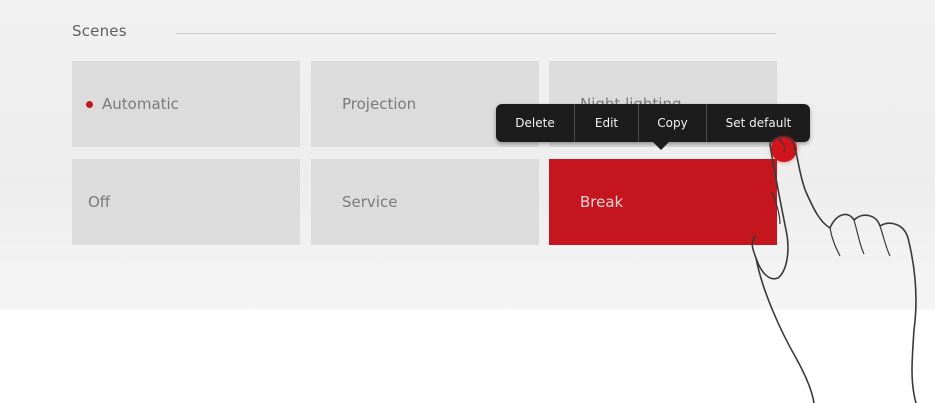 This screenshot has height=403, width=935. I want to click on scene-label: Service, so click(370, 202).